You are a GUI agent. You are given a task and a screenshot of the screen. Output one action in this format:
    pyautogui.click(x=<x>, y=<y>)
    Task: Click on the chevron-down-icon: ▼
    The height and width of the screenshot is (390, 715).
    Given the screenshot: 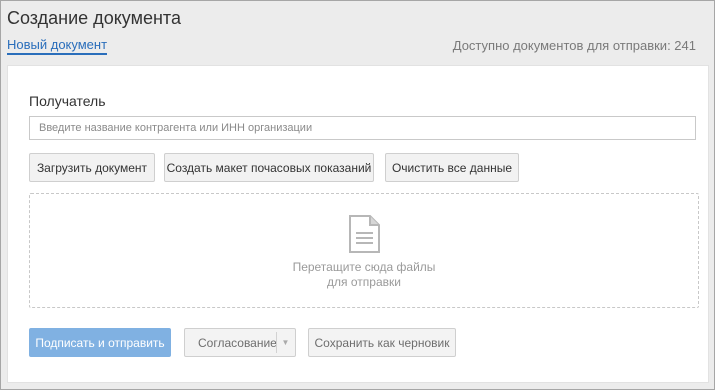 What is the action you would take?
    pyautogui.click(x=285, y=342)
    